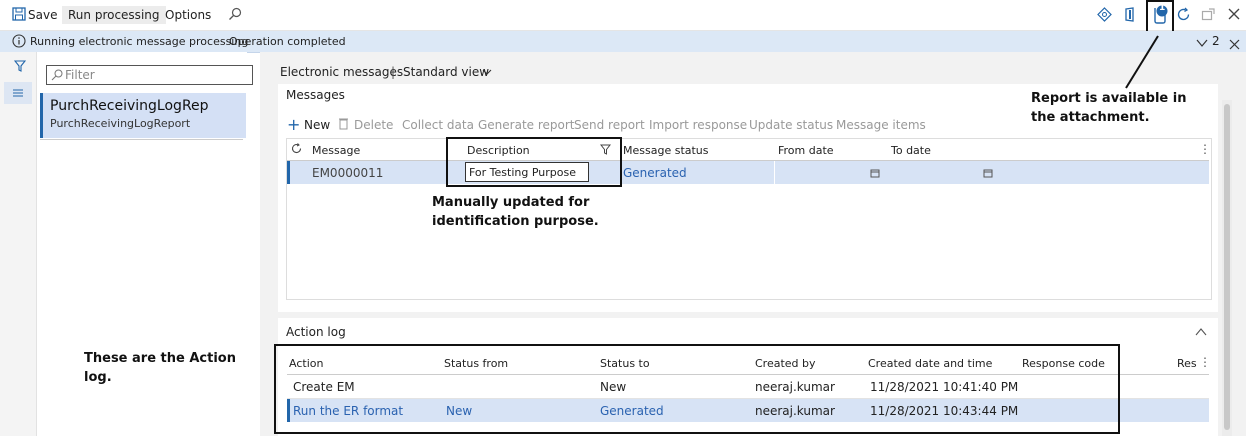 The width and height of the screenshot is (1246, 436). I want to click on navigation-rail, so click(18, 244).